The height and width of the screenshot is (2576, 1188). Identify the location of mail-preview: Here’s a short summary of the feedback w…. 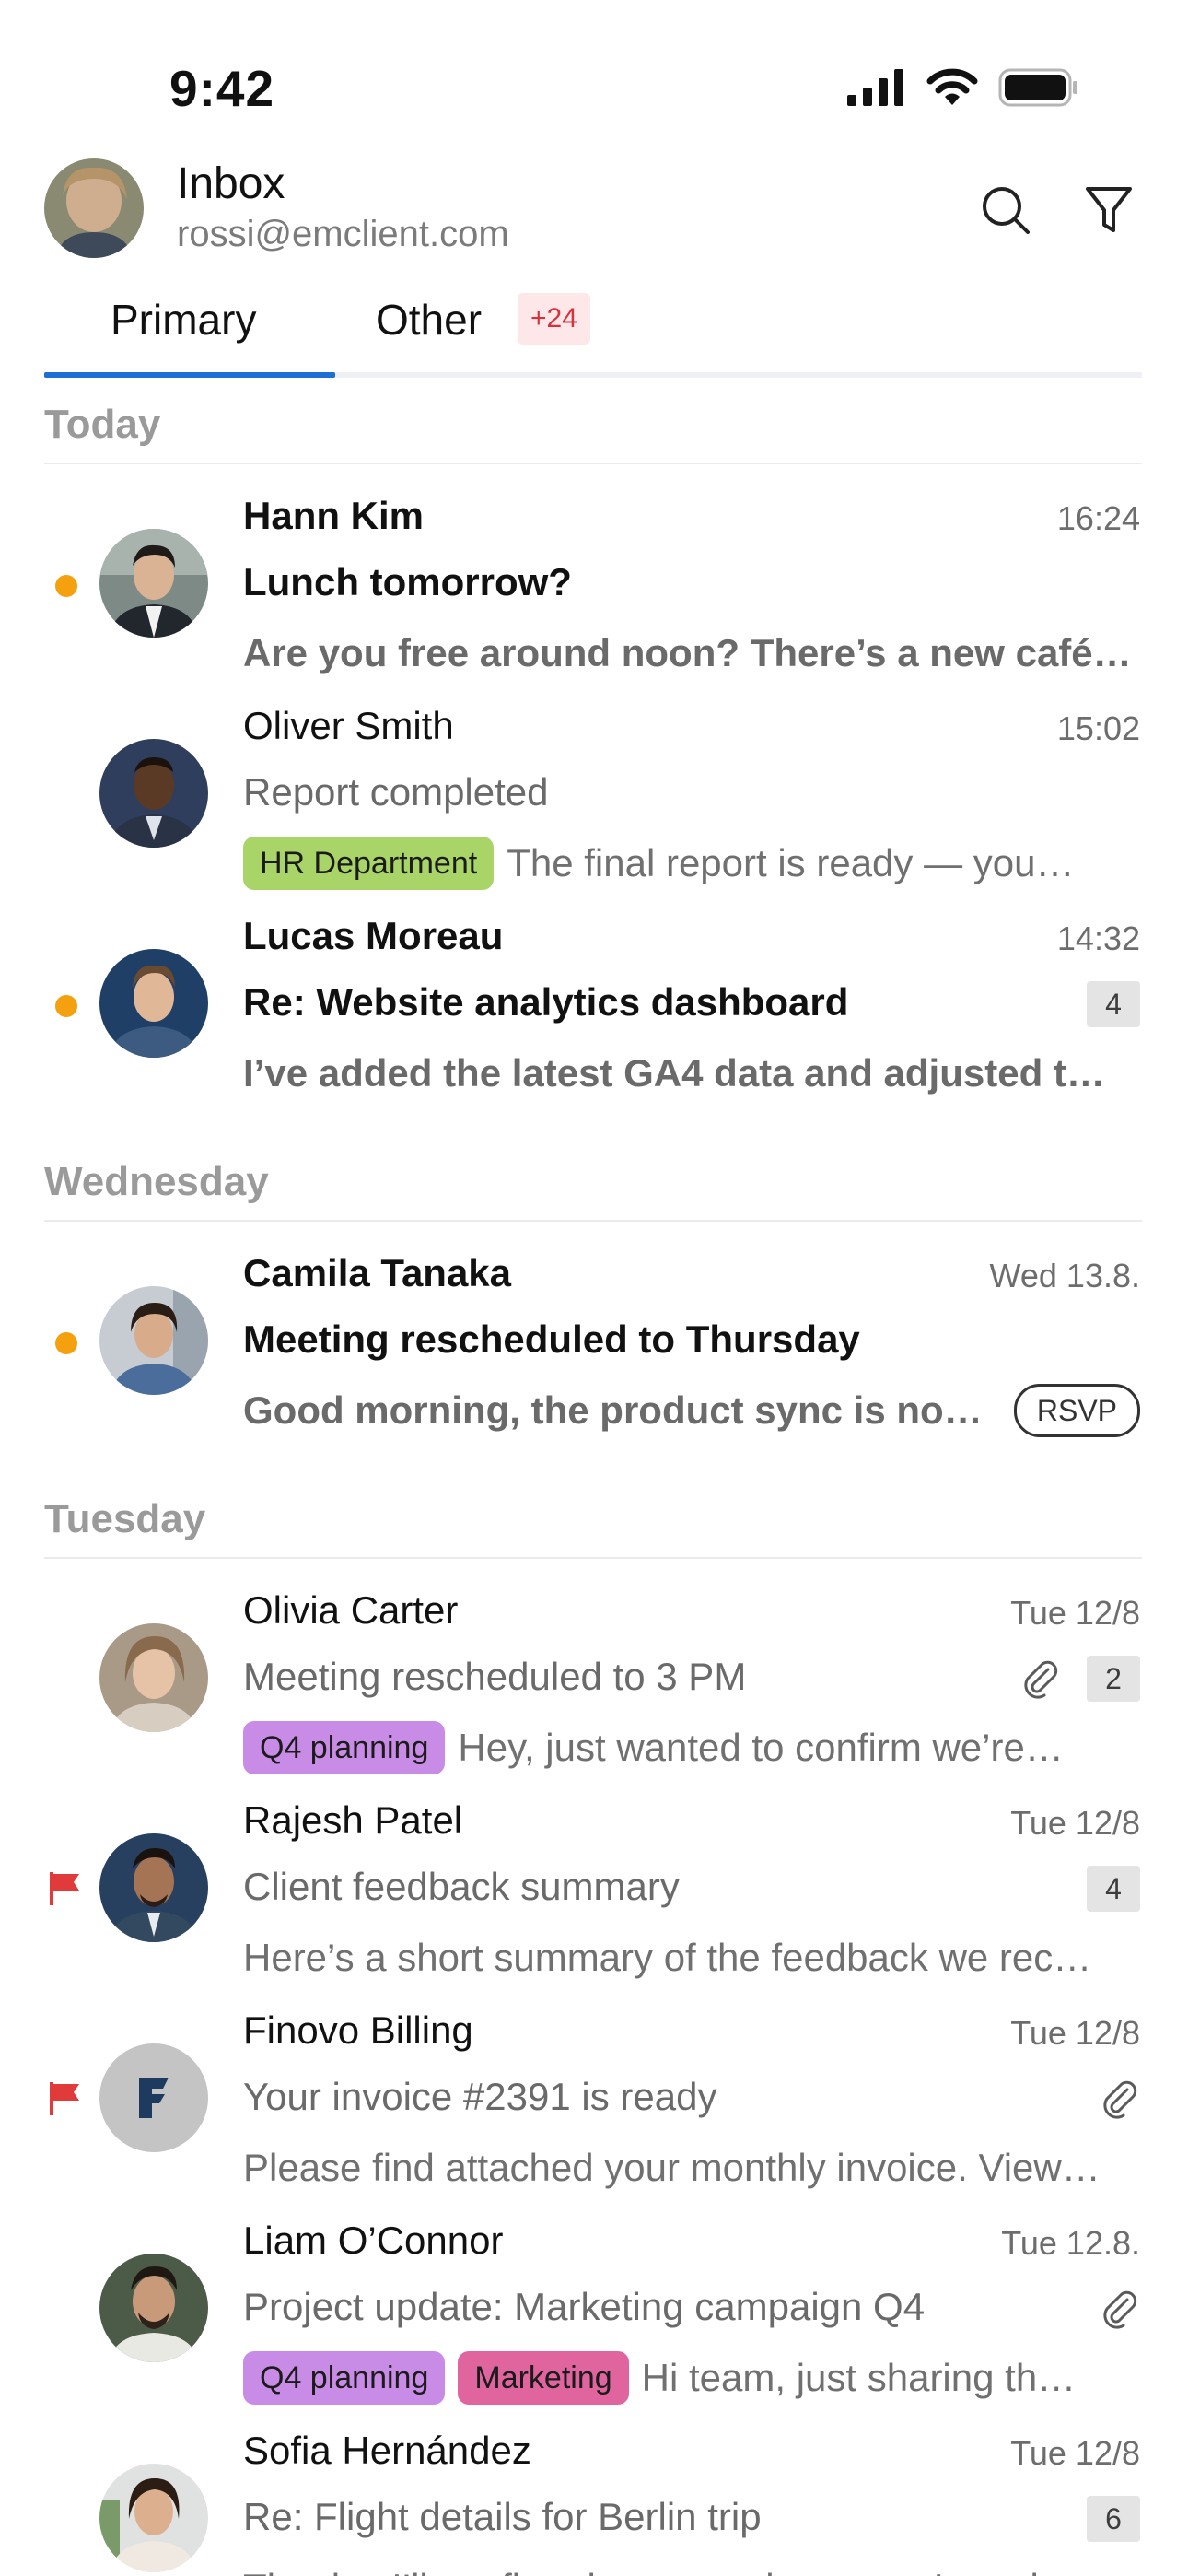
(667, 1957).